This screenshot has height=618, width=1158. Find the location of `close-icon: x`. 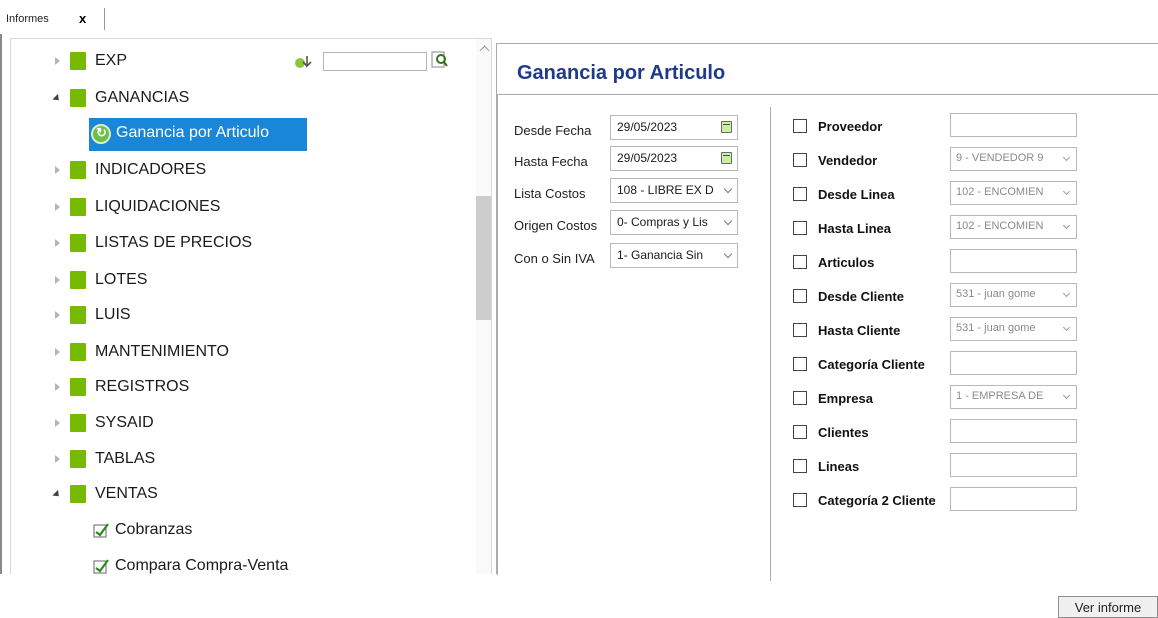

close-icon: x is located at coordinates (82, 18).